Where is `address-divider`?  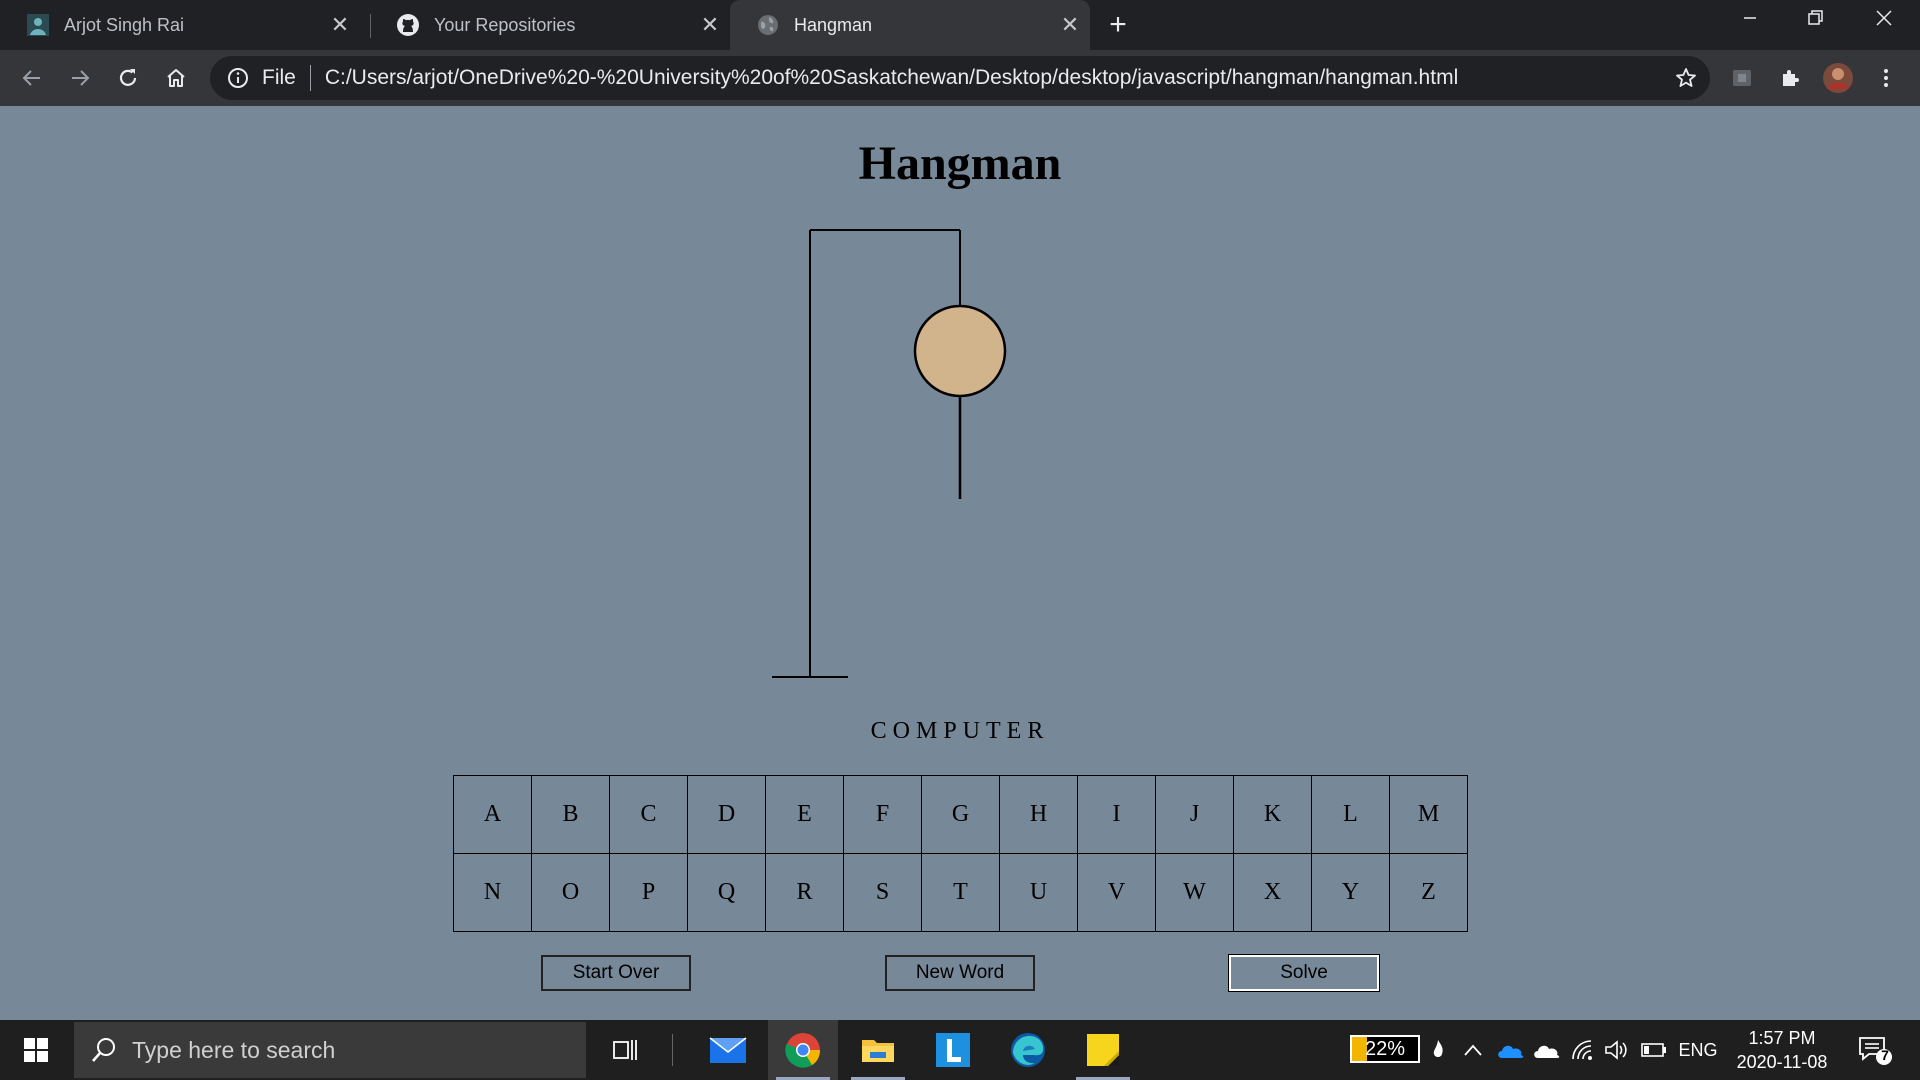
address-divider is located at coordinates (310, 78).